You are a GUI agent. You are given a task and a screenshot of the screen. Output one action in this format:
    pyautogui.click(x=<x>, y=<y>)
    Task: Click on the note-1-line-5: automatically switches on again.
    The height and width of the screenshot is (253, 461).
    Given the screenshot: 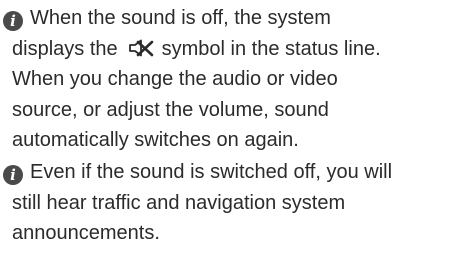 What is the action you would take?
    pyautogui.click(x=155, y=140)
    